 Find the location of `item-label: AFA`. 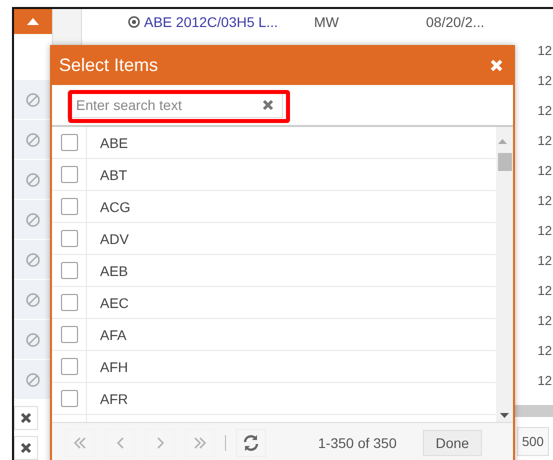

item-label: AFA is located at coordinates (113, 334).